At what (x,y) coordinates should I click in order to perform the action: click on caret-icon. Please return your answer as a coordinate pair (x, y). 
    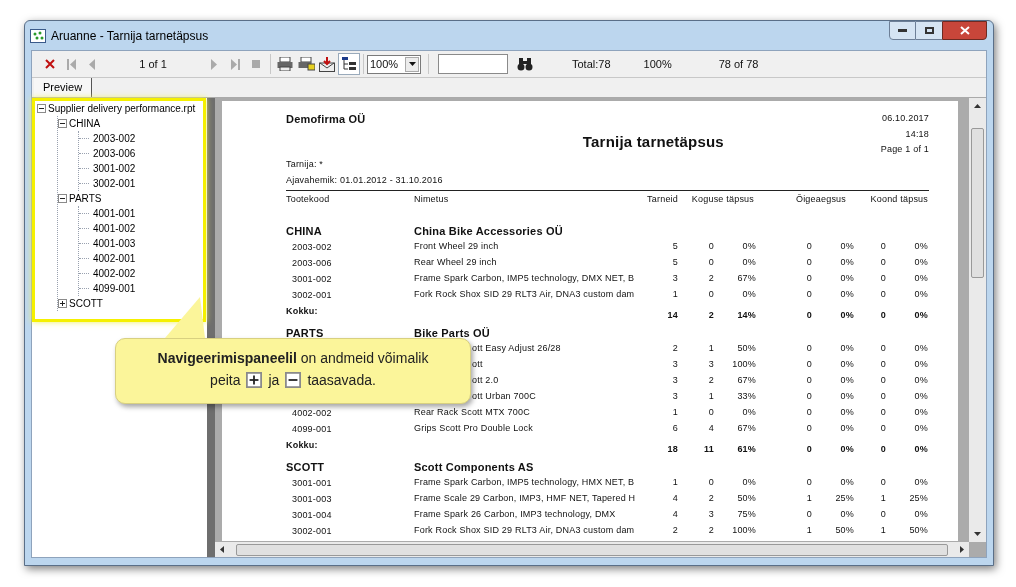
    Looking at the image, I should click on (412, 64).